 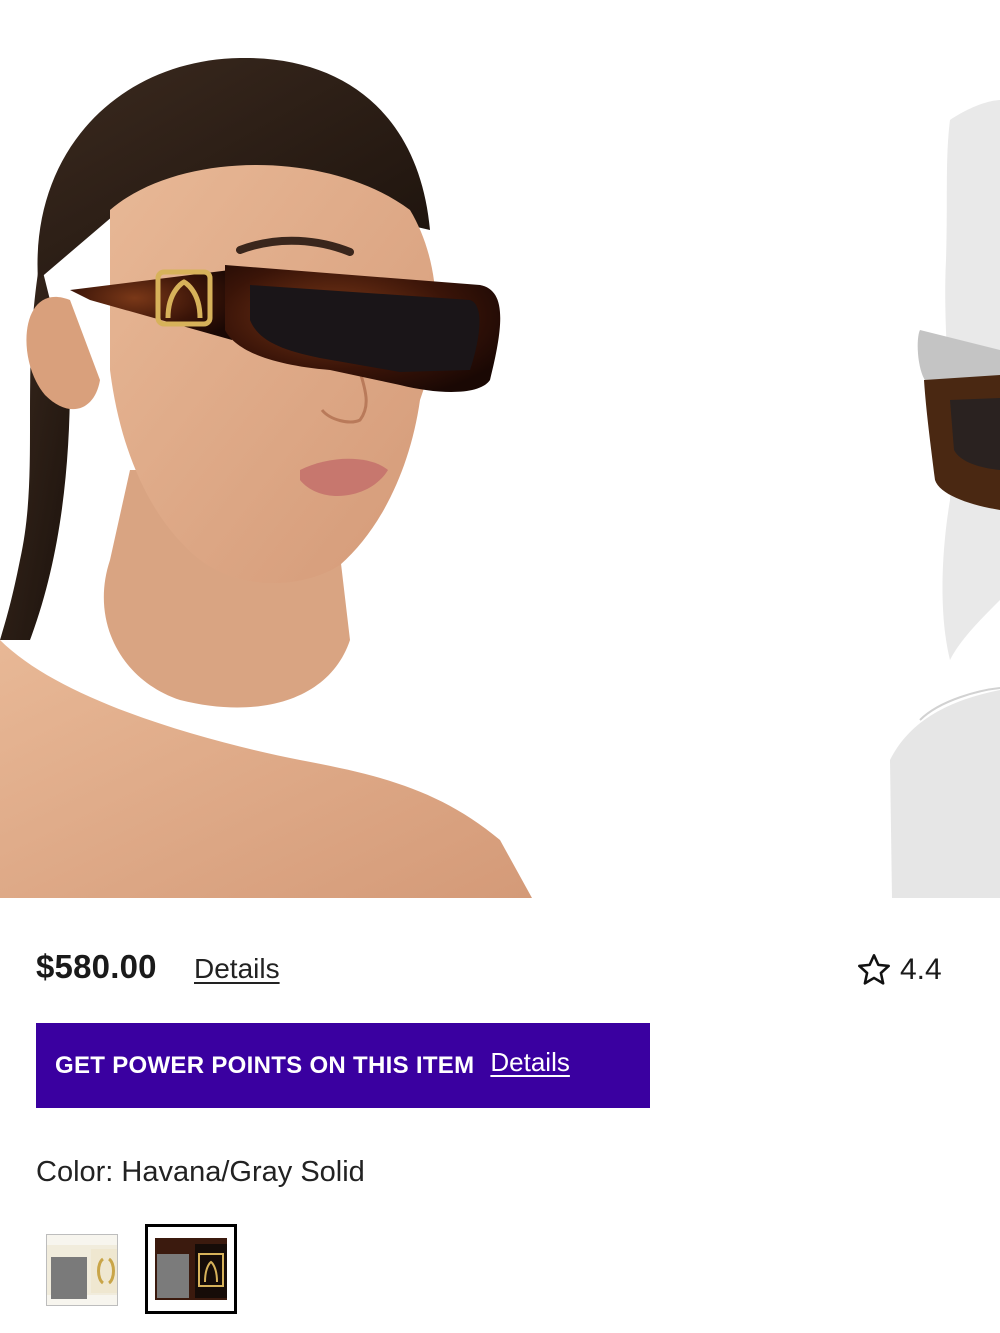 What do you see at coordinates (237, 969) in the screenshot?
I see `price-details-link: Details` at bounding box center [237, 969].